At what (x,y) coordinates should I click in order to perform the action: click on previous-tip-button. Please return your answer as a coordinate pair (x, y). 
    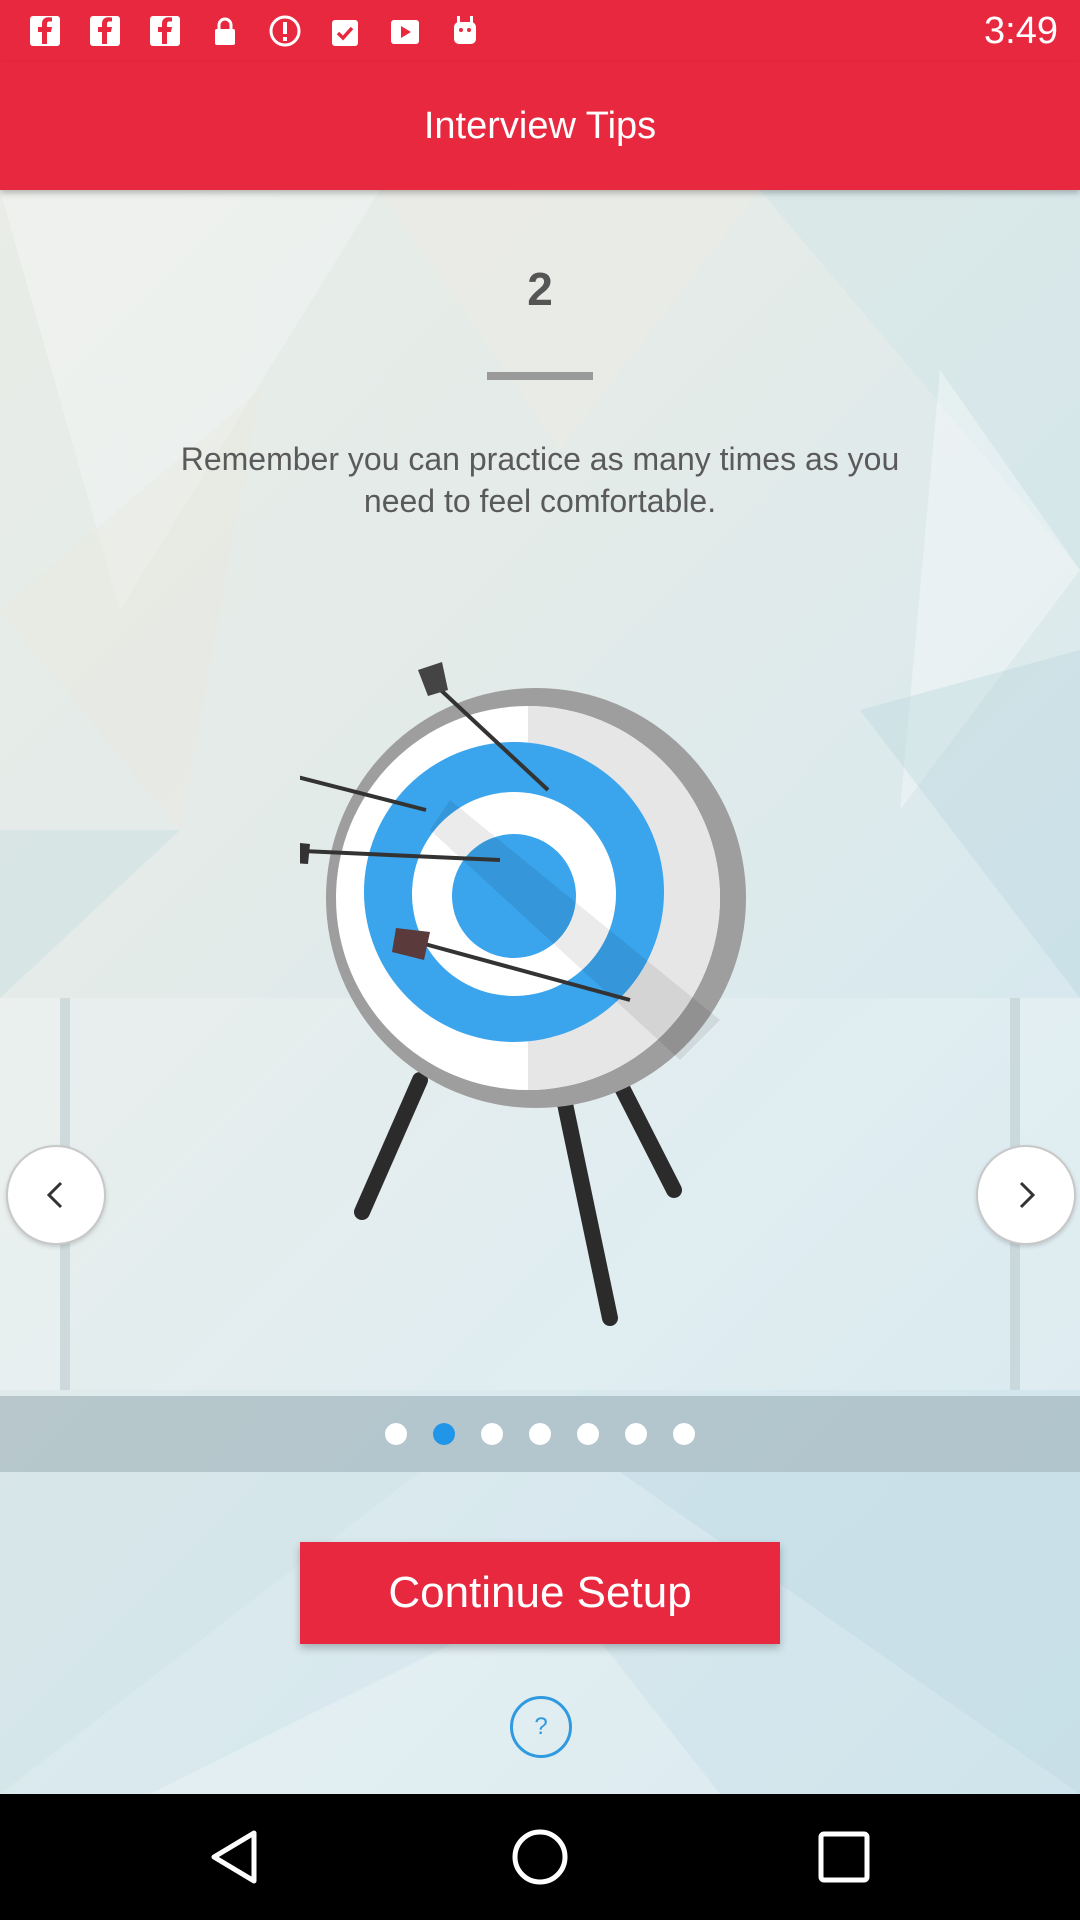
    Looking at the image, I should click on (56, 1195).